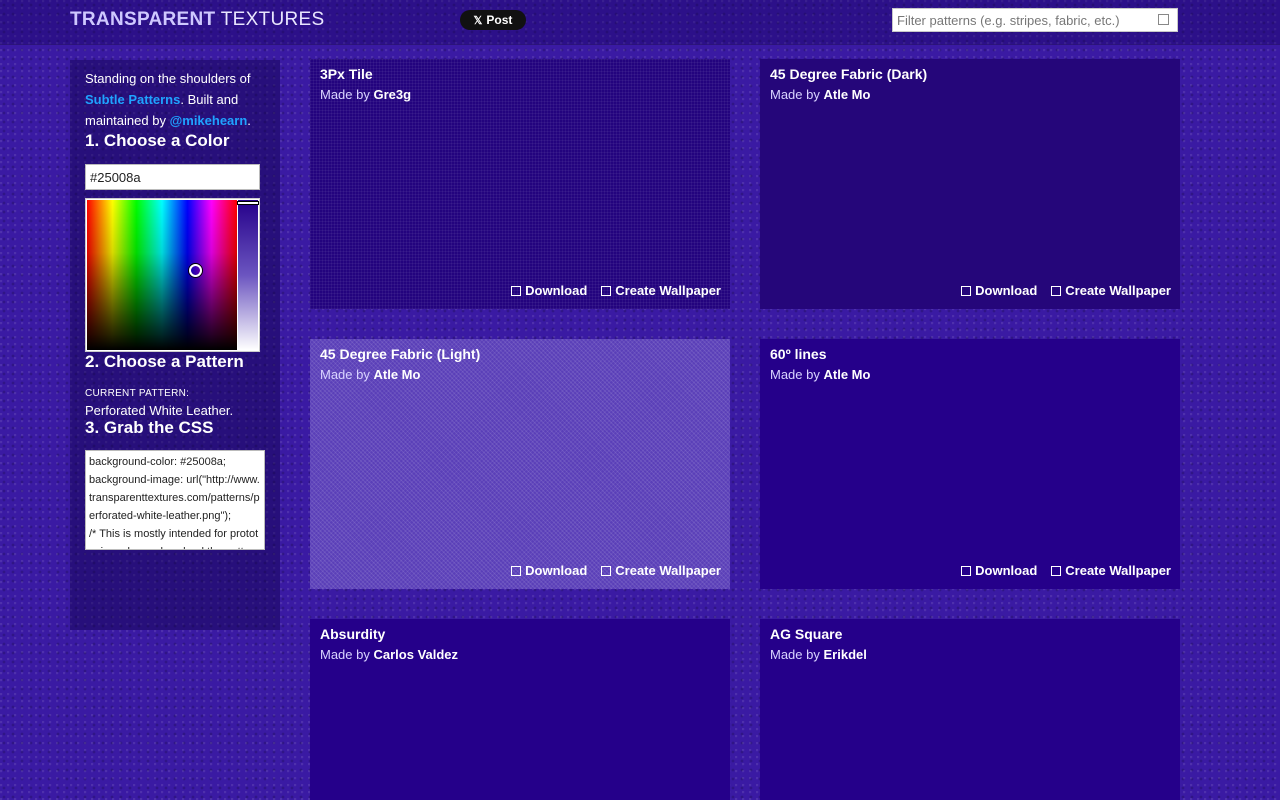 This screenshot has height=800, width=1280. What do you see at coordinates (209, 120) in the screenshot?
I see `mikehearn-link: @mikehearn` at bounding box center [209, 120].